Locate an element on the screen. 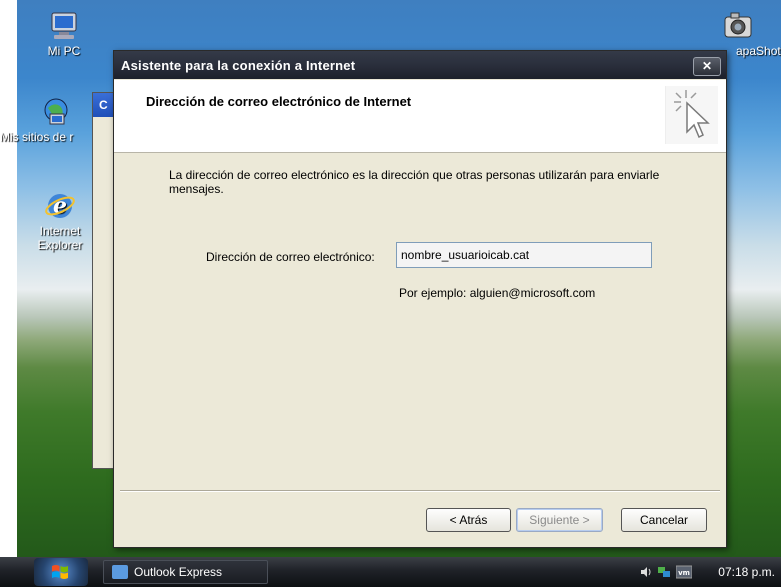  svg-text: vm is located at coordinates (684, 573).